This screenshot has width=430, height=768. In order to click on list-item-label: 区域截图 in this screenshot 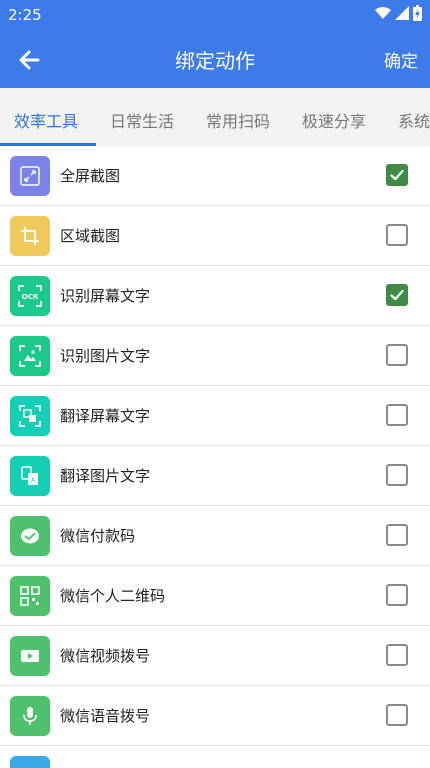, I will do `click(90, 236)`.